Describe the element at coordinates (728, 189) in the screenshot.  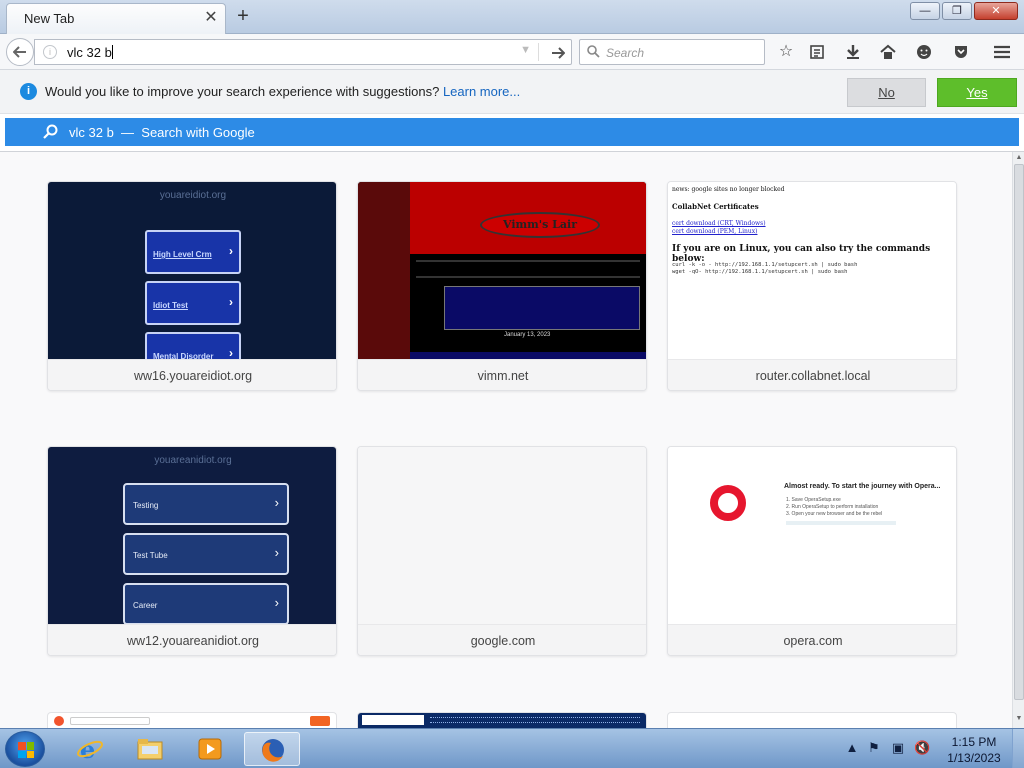
I see `thumbnail-text: news: google sites no longer blocked` at that location.